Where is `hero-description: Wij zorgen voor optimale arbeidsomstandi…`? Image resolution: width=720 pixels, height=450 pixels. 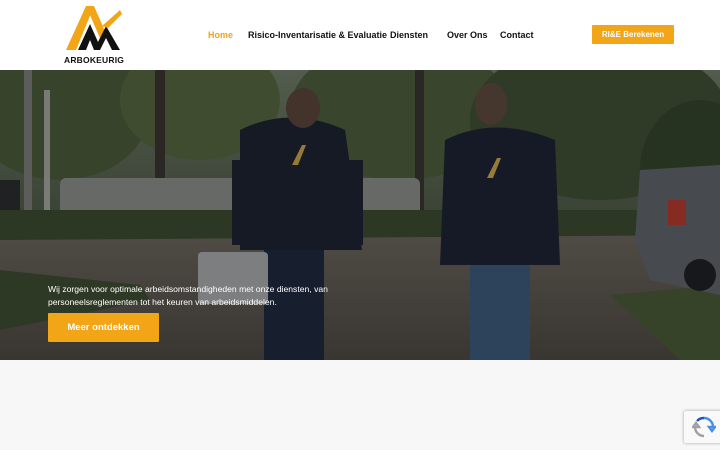
hero-description: Wij zorgen voor optimale arbeidsomstandi… is located at coordinates (188, 295).